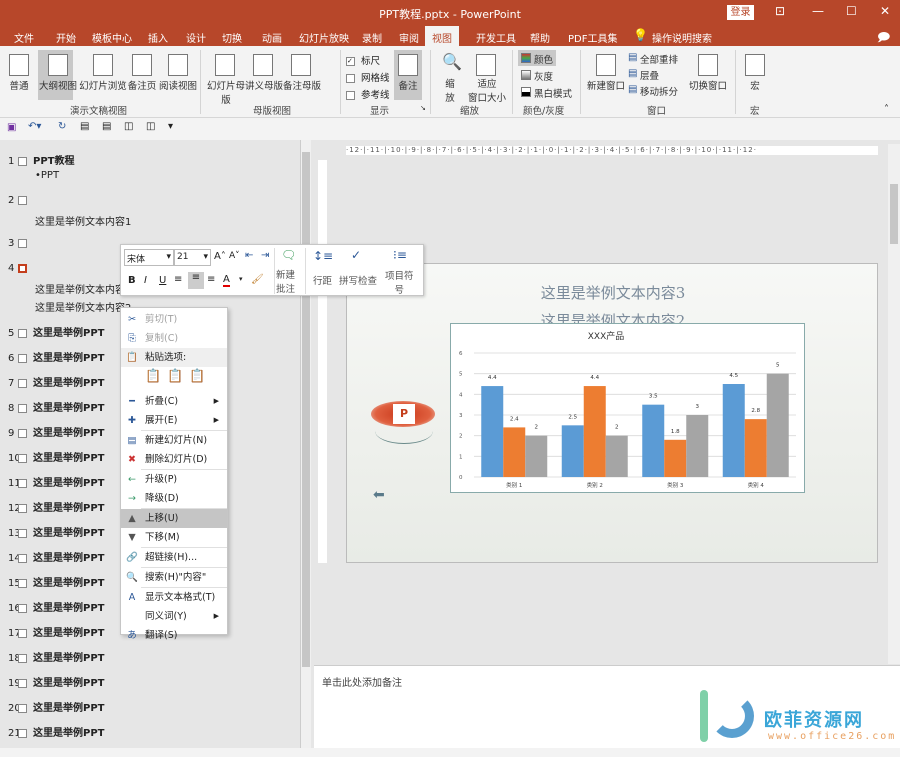  Describe the element at coordinates (20, 200) in the screenshot. I see `outline-slide-2: 2` at that location.